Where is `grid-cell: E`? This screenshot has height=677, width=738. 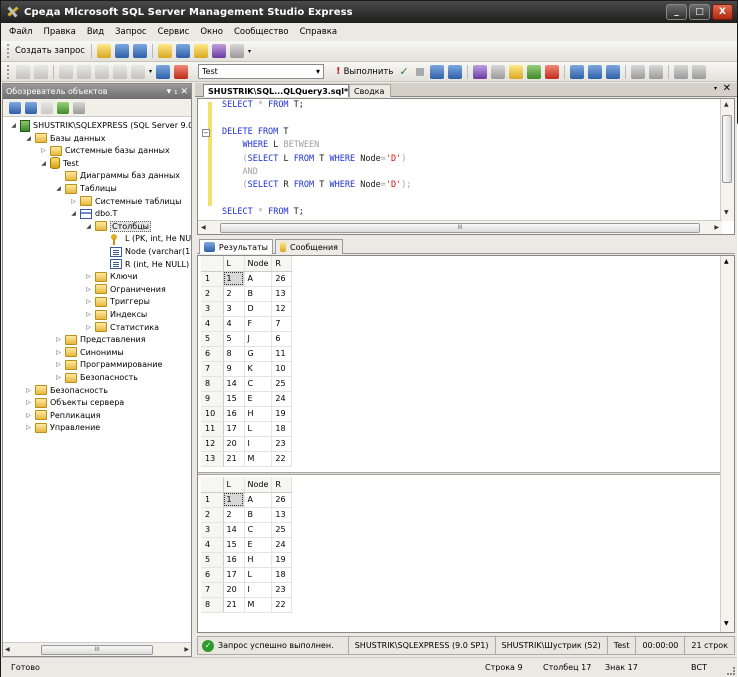
grid-cell: E is located at coordinates (258, 399).